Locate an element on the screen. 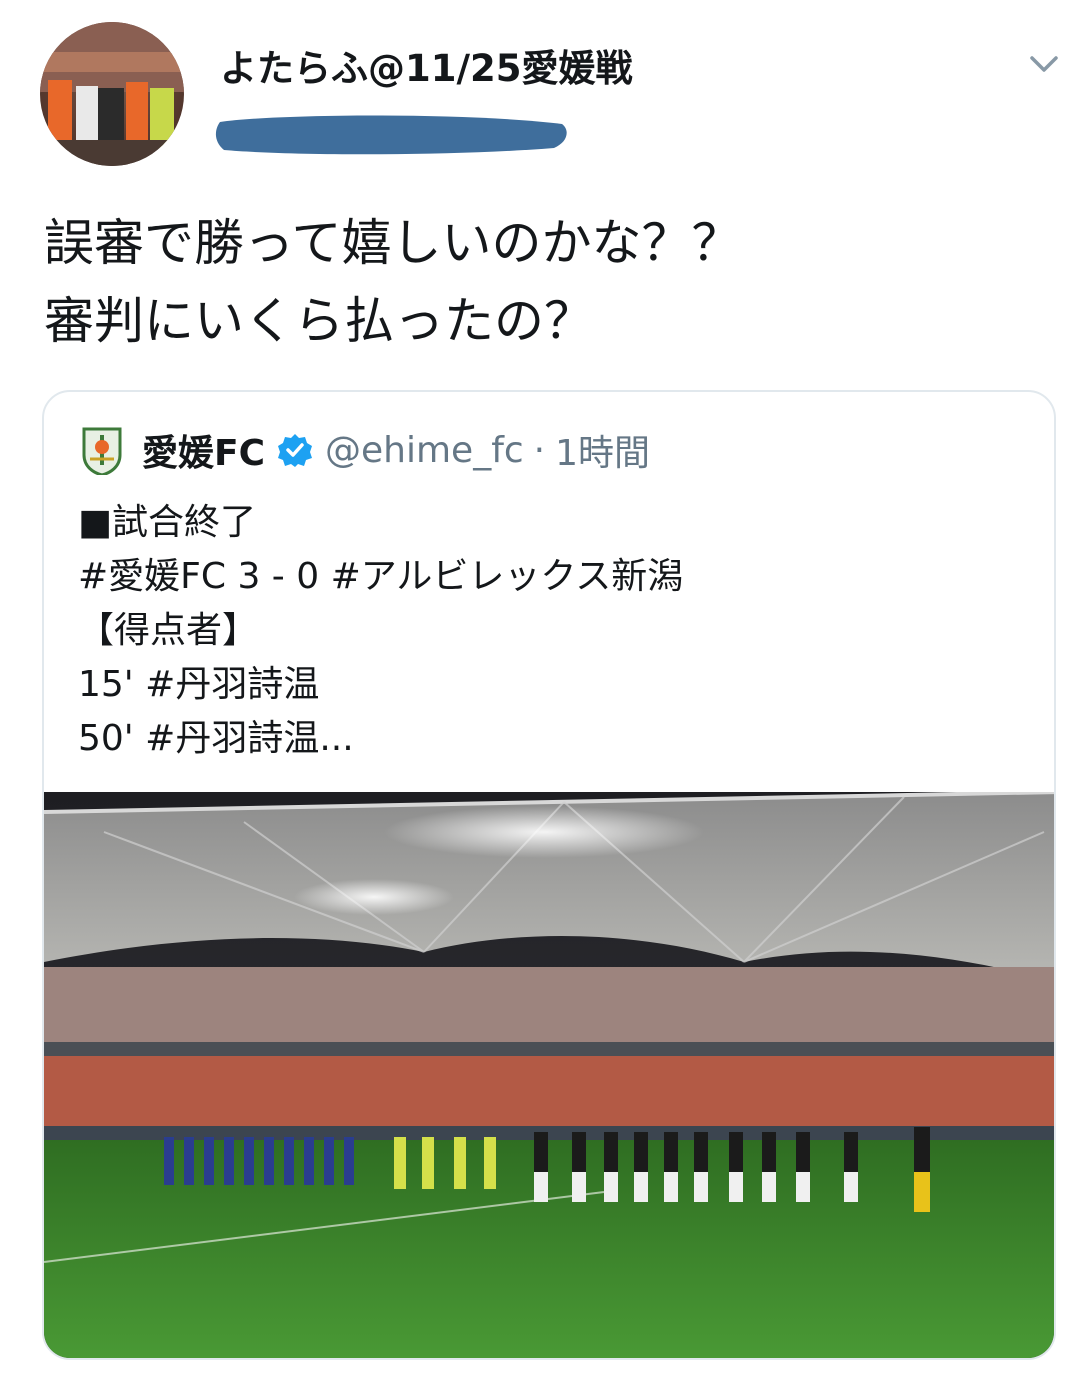  quoted-handle: @ehime_fc is located at coordinates (424, 450).